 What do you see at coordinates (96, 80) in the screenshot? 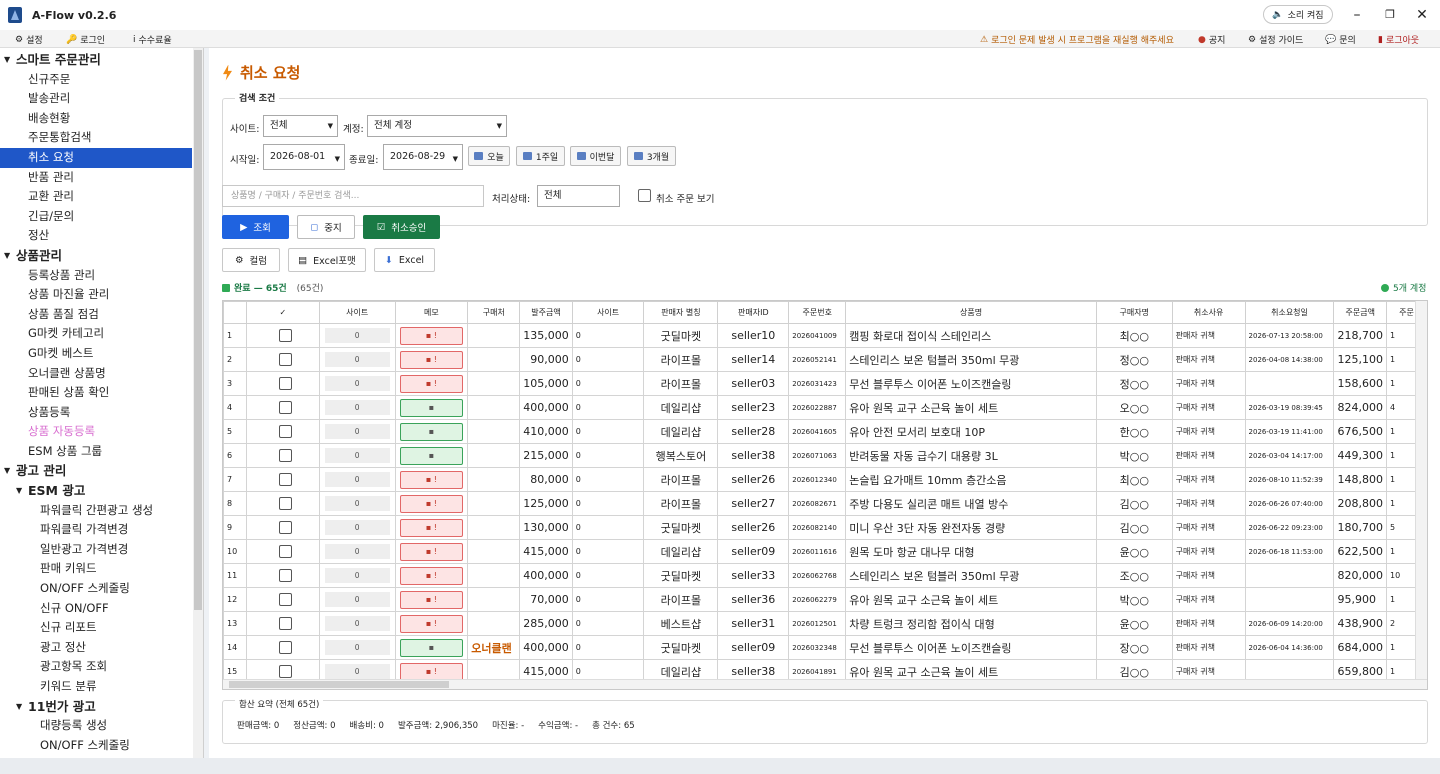
I see `sidebar-item: 신규주문` at bounding box center [96, 80].